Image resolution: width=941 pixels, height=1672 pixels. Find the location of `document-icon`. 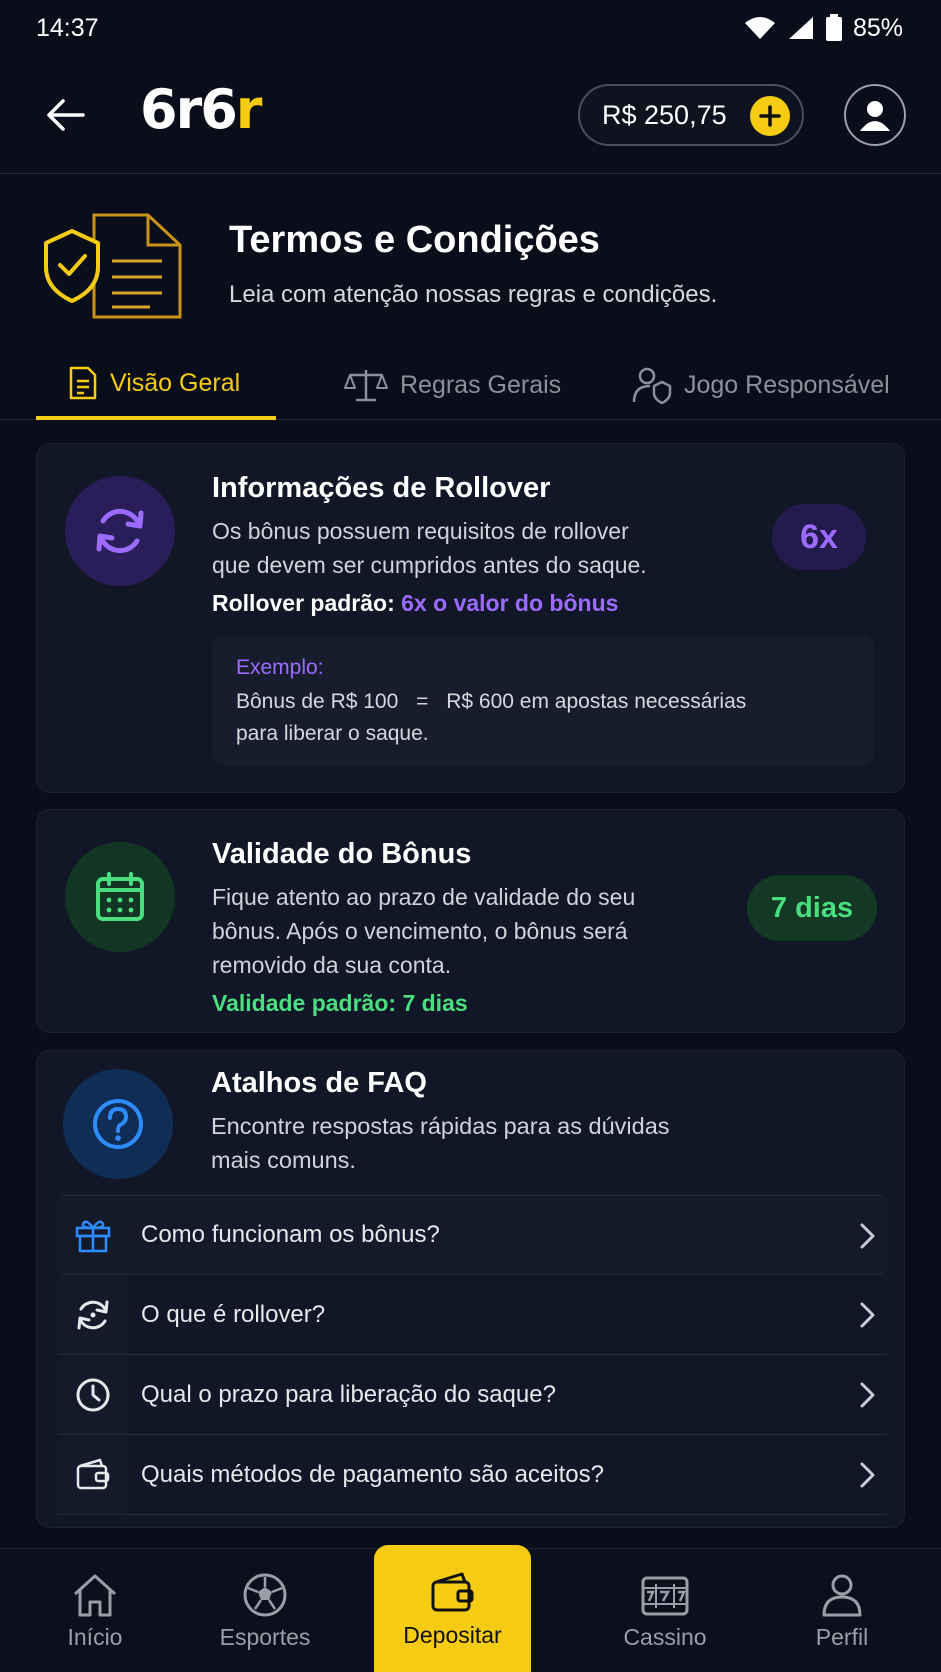

document-icon is located at coordinates (83, 383).